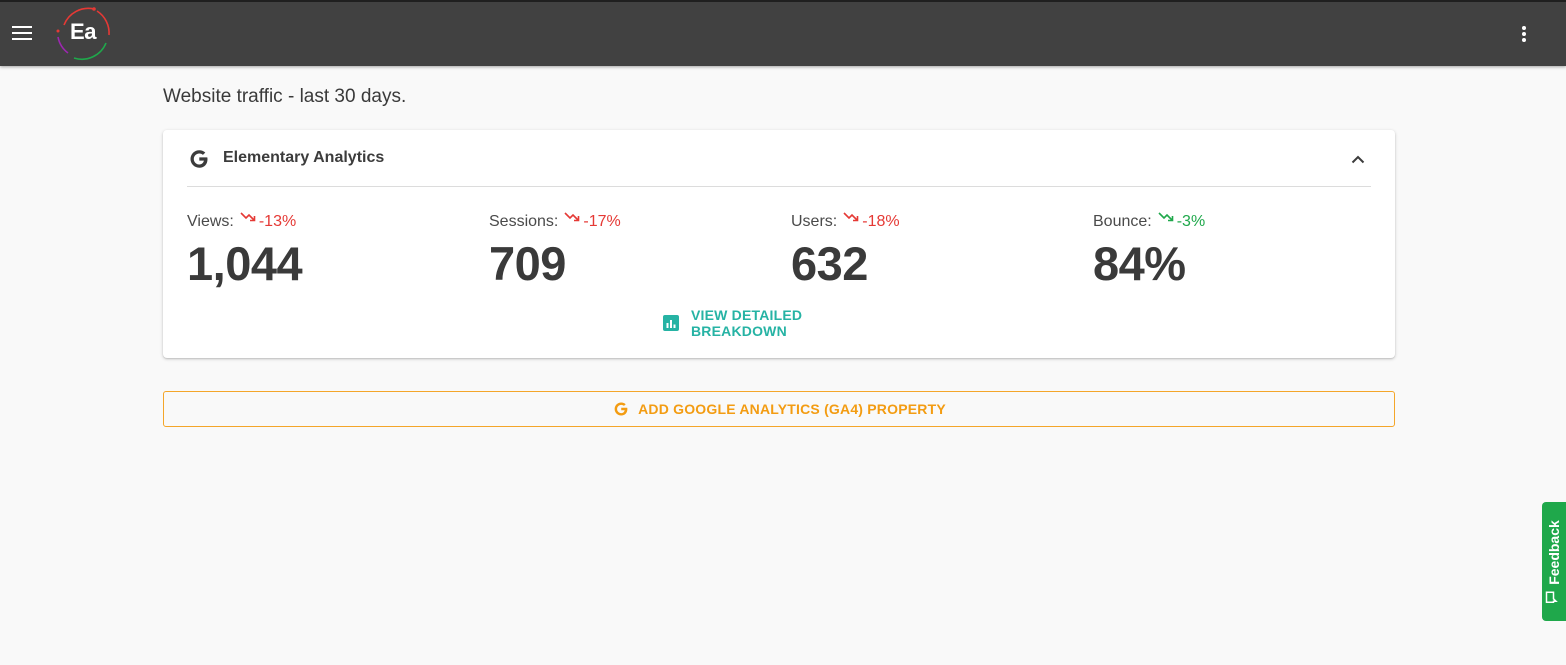  Describe the element at coordinates (1122, 221) in the screenshot. I see `metric-label: Bounce:` at that location.